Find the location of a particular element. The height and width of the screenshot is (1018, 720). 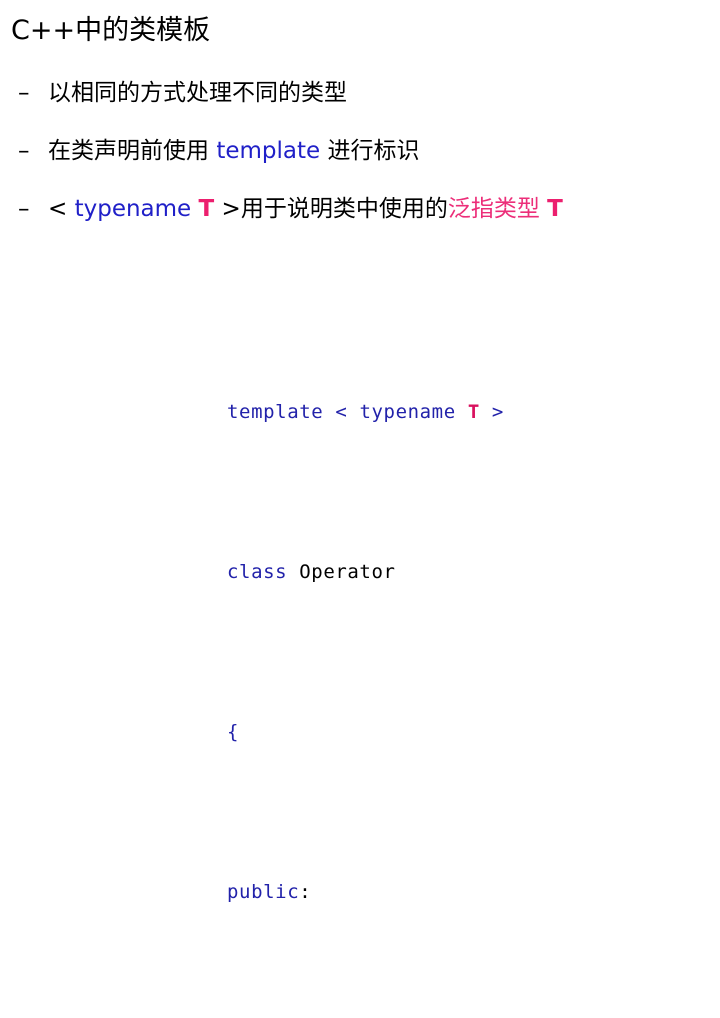

code-keyword-typename: typename is located at coordinates (407, 412).